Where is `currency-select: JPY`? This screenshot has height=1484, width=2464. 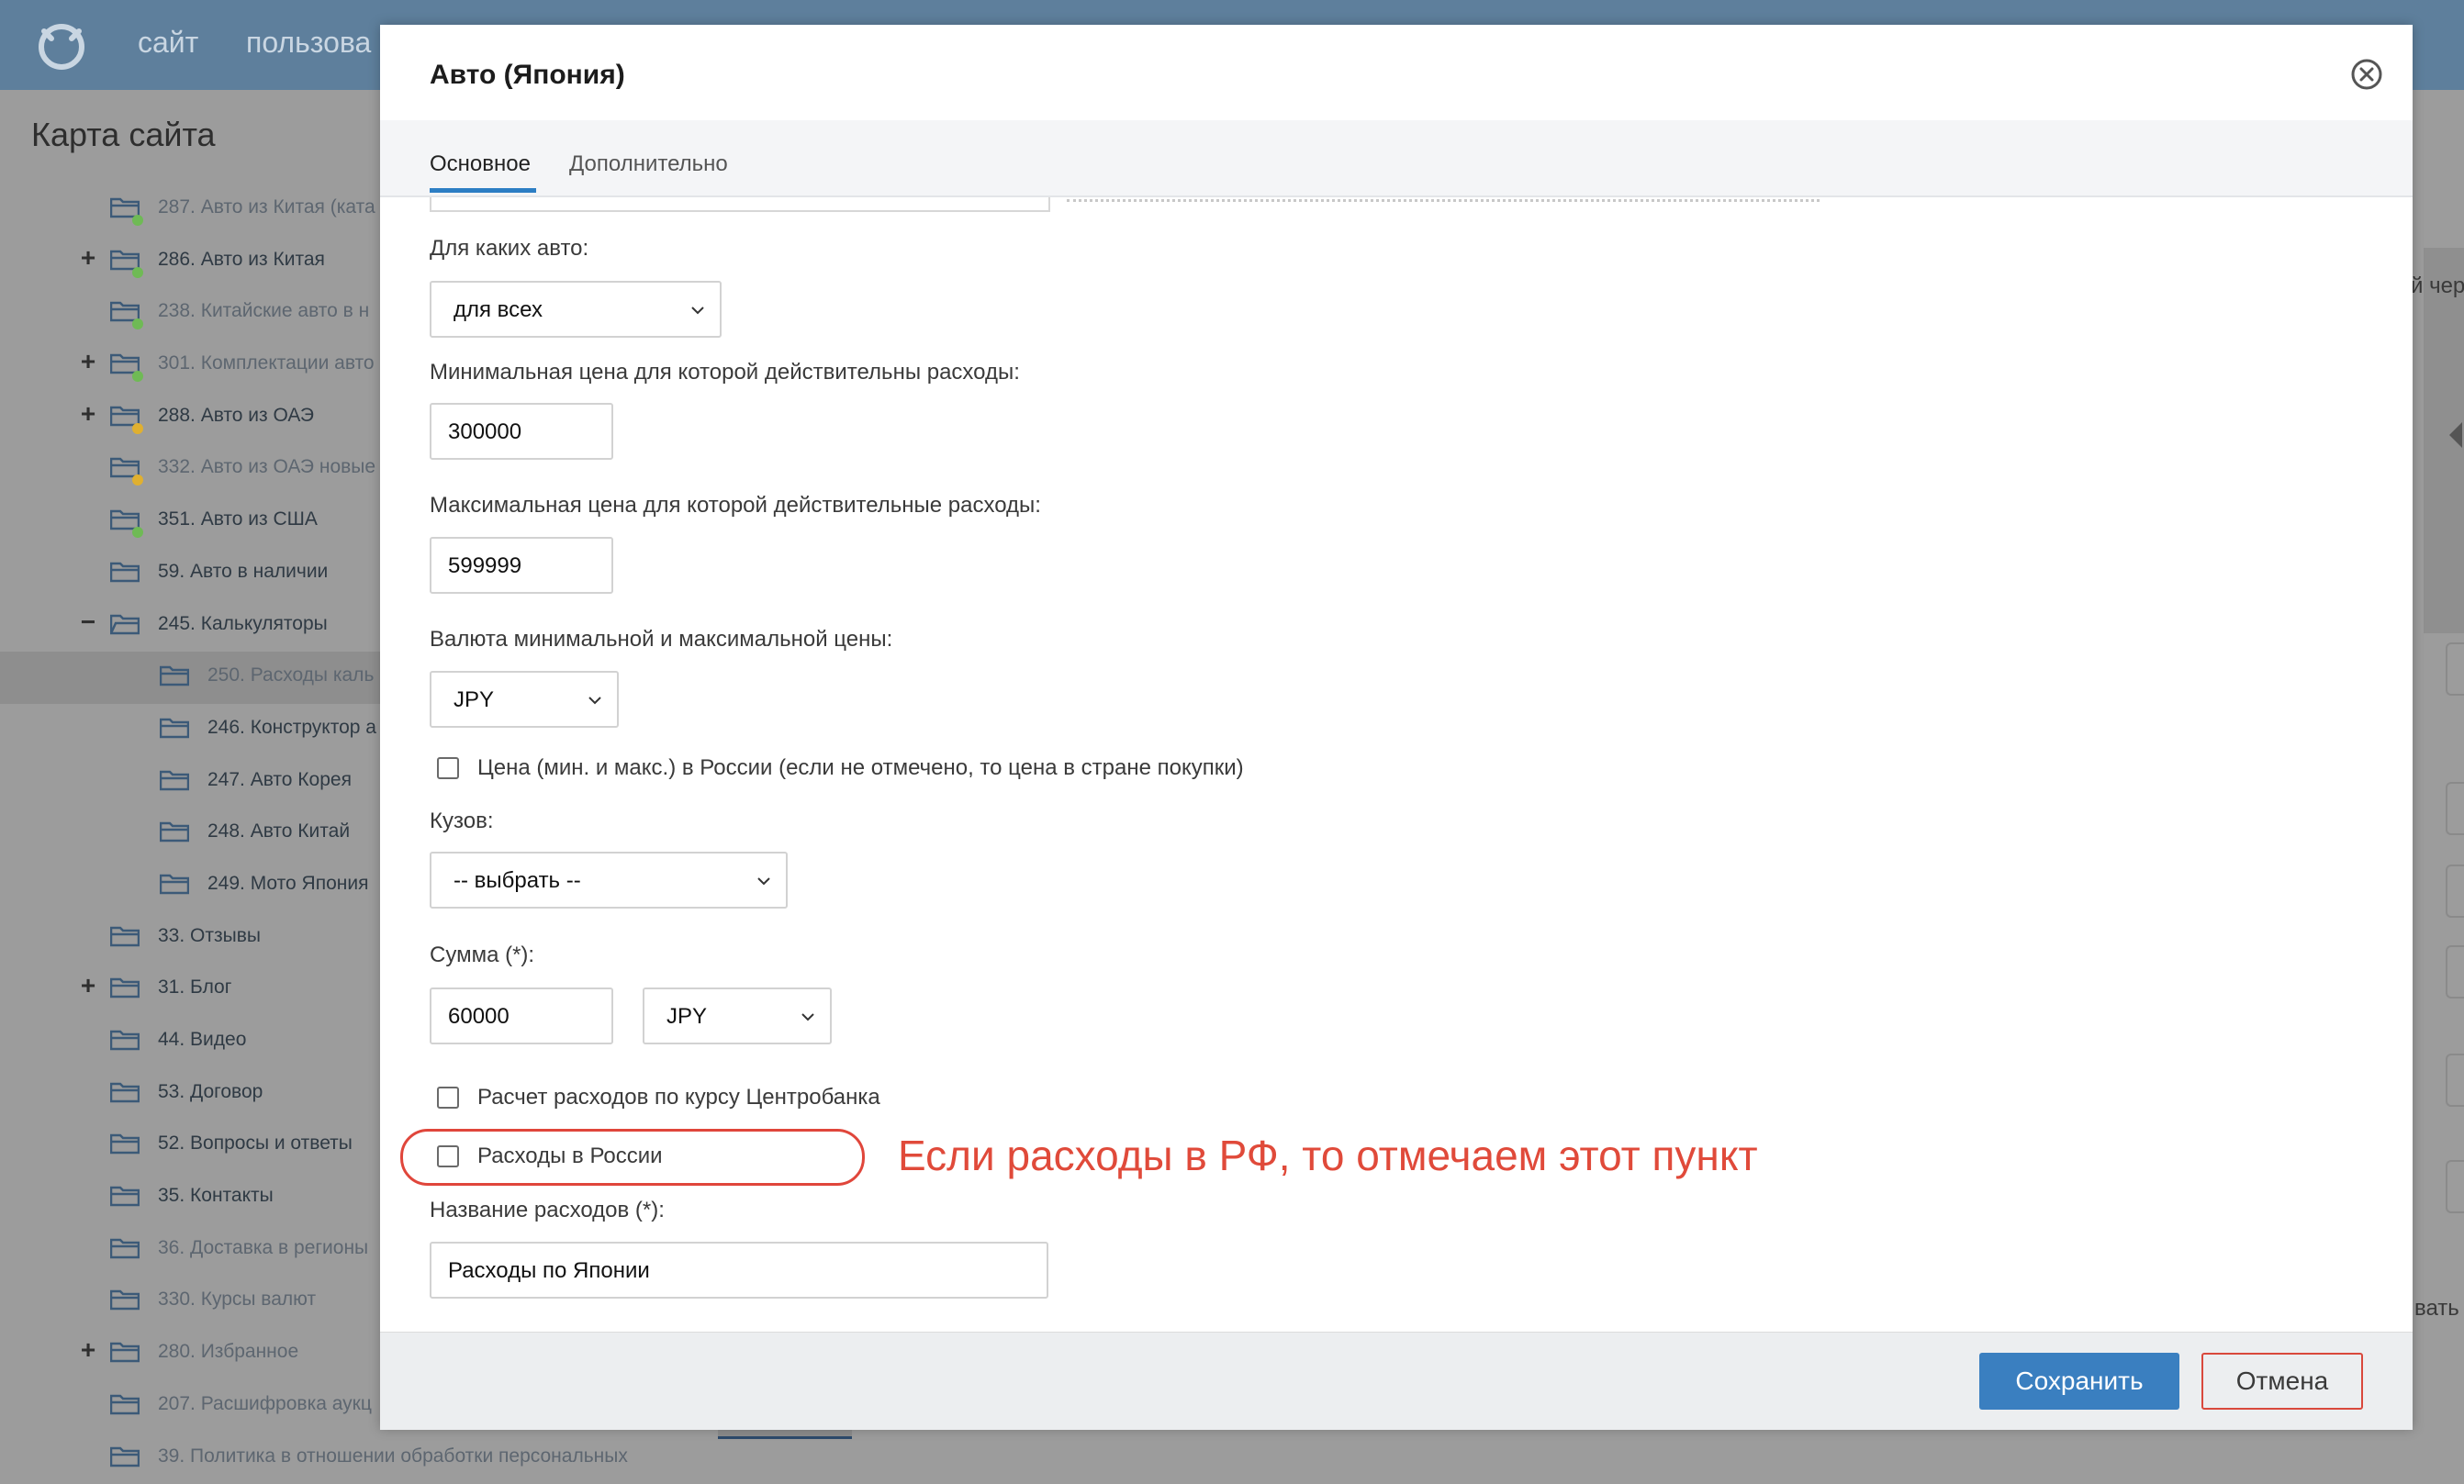
currency-select: JPY is located at coordinates (524, 699).